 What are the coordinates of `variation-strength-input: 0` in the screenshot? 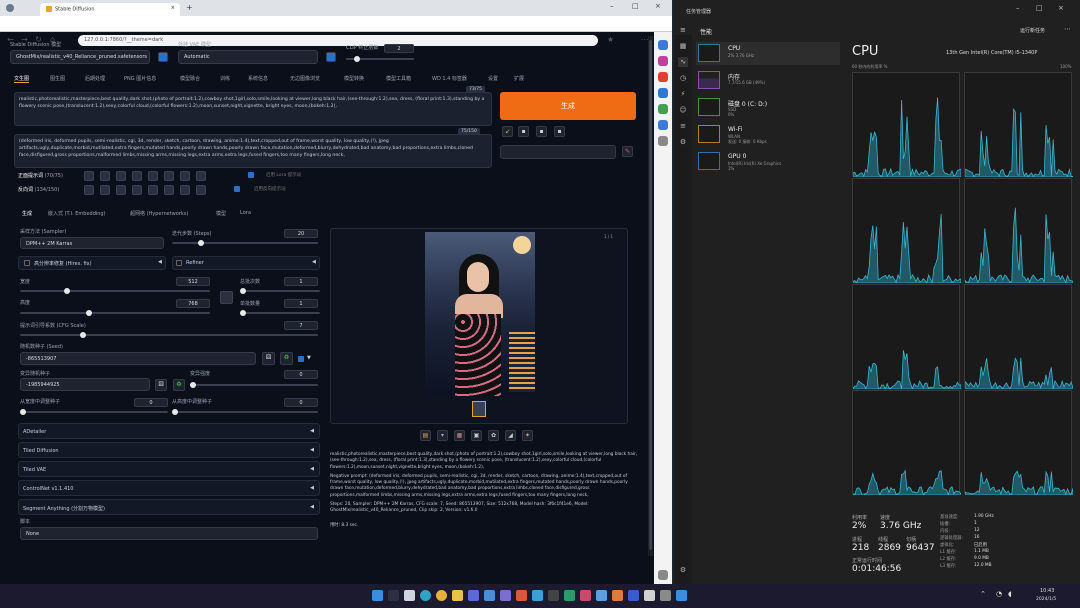 It's located at (301, 374).